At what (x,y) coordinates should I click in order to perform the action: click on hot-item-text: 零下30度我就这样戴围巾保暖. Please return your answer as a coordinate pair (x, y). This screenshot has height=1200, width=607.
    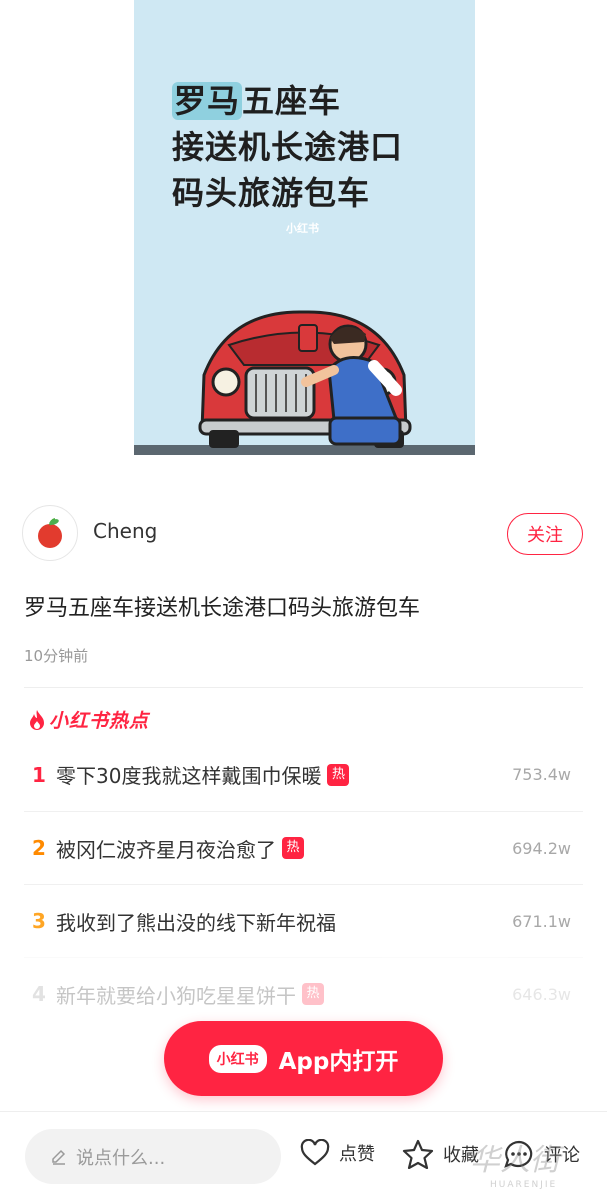
    Looking at the image, I should click on (189, 776).